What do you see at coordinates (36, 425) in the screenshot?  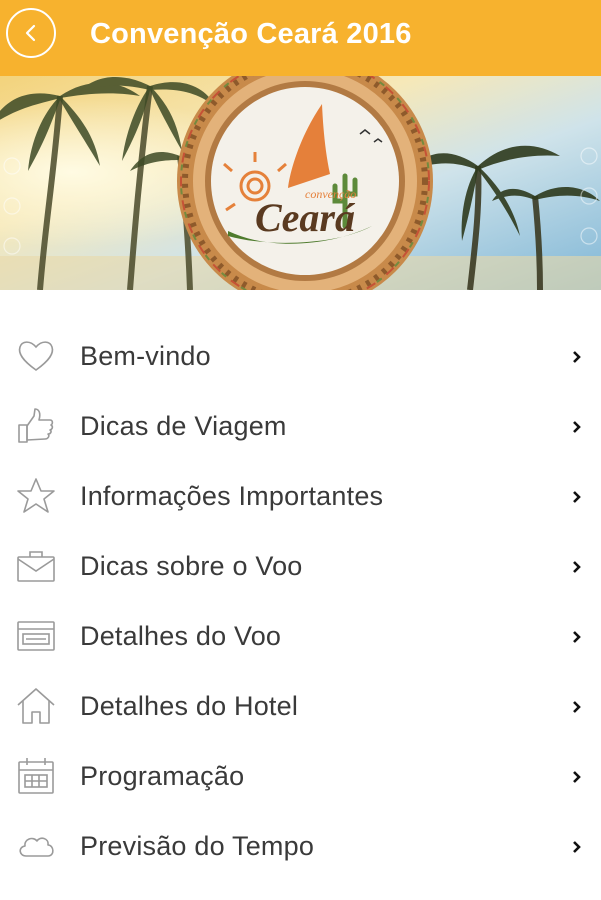 I see `thumbs-up-icon` at bounding box center [36, 425].